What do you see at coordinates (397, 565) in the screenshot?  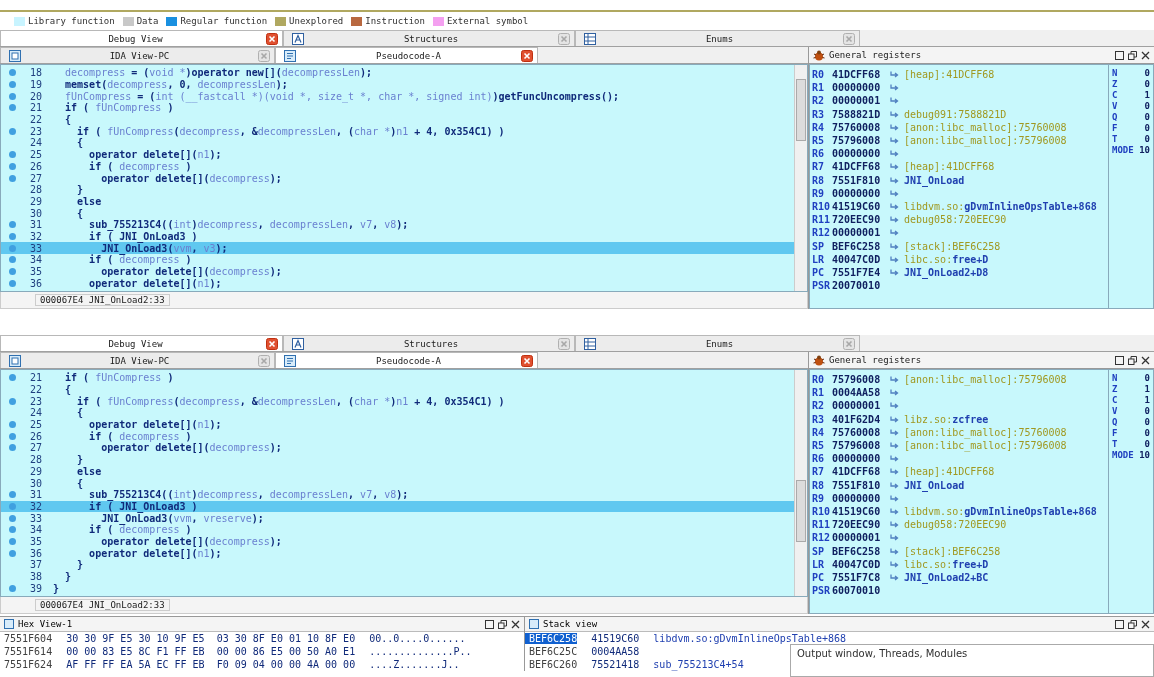 I see `code-line: 37 }` at bounding box center [397, 565].